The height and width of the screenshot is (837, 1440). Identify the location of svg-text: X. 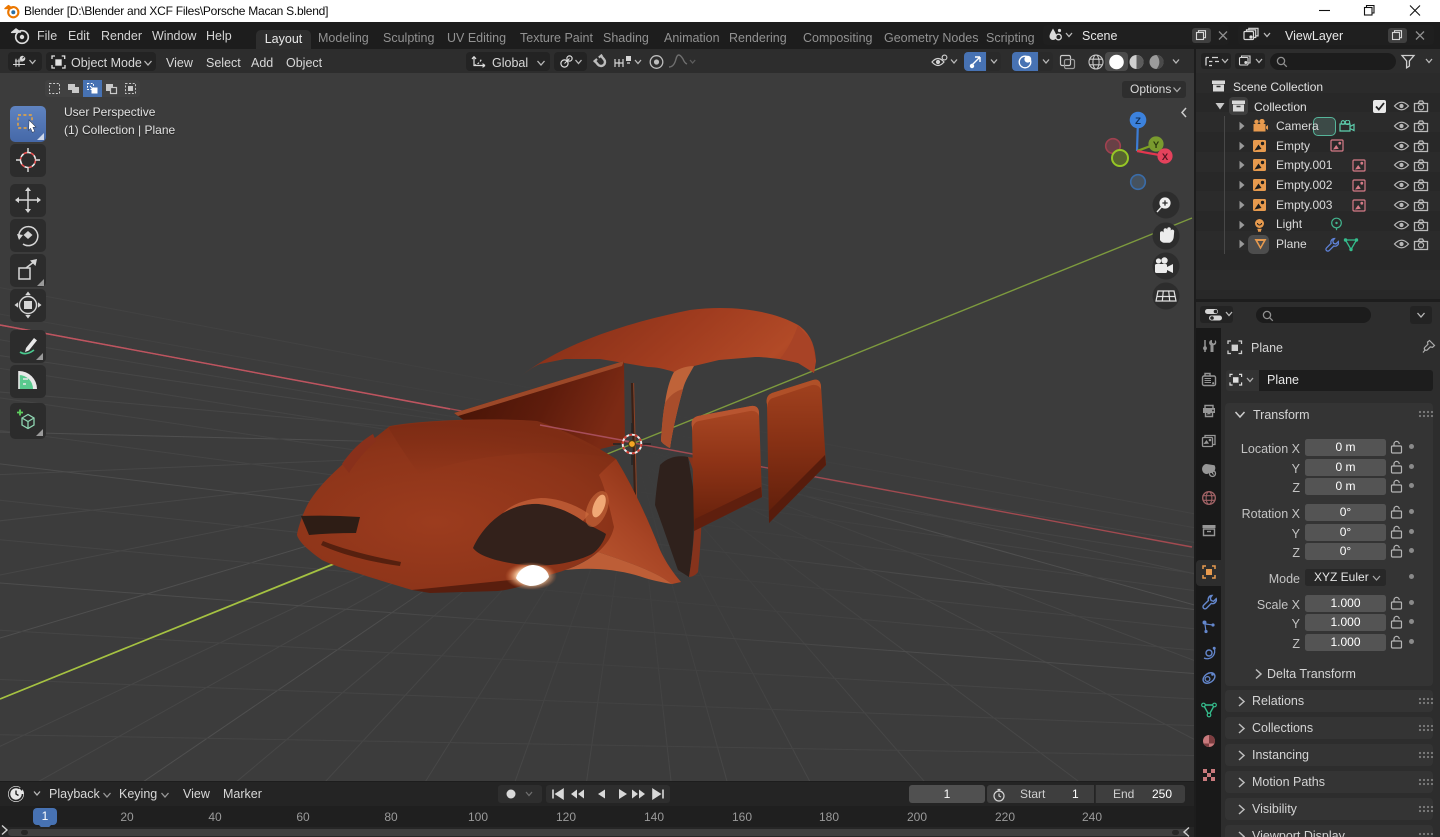
(1165, 157).